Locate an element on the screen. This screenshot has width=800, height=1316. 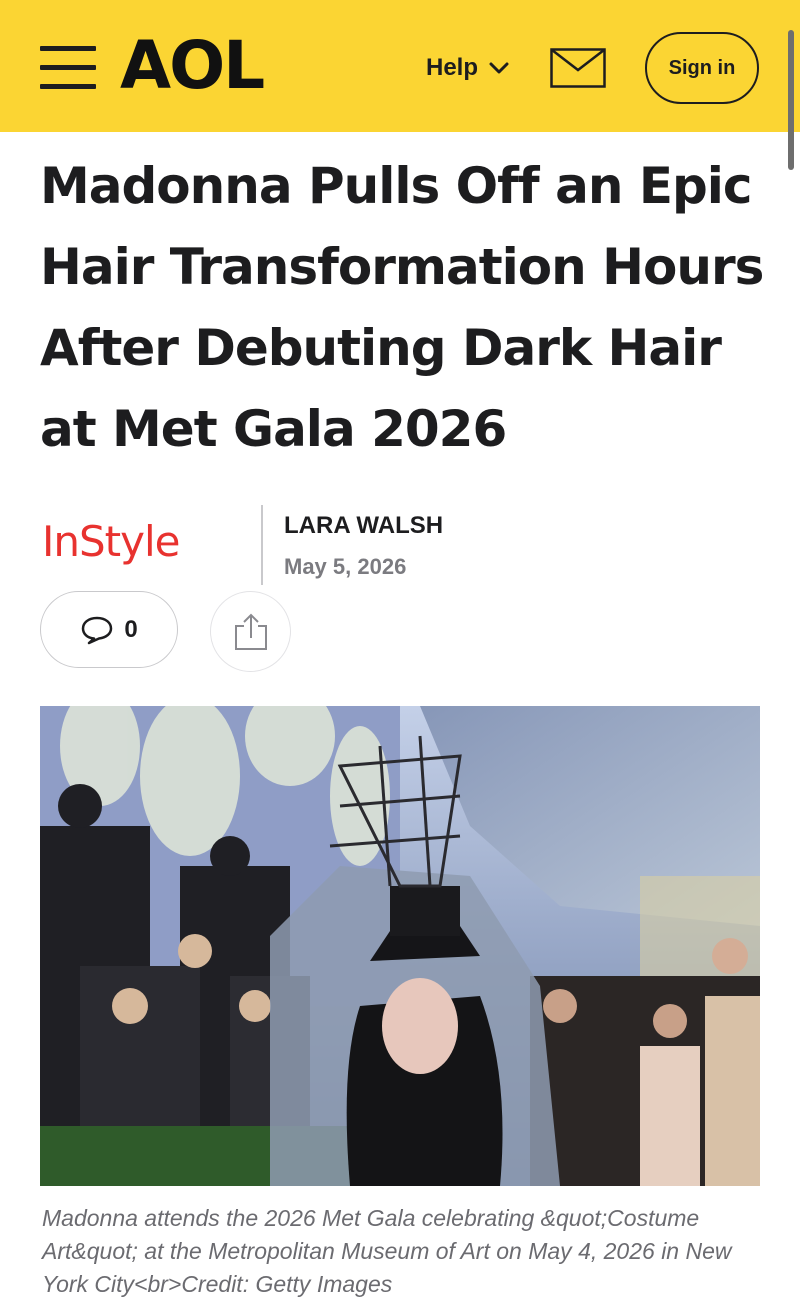
share-button is located at coordinates (250, 631).